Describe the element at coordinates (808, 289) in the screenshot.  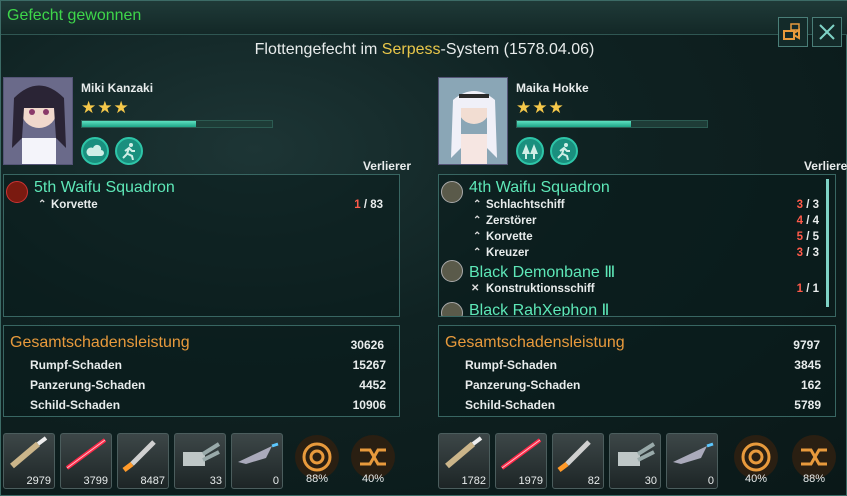
I see `ship-count: 1 / 1` at that location.